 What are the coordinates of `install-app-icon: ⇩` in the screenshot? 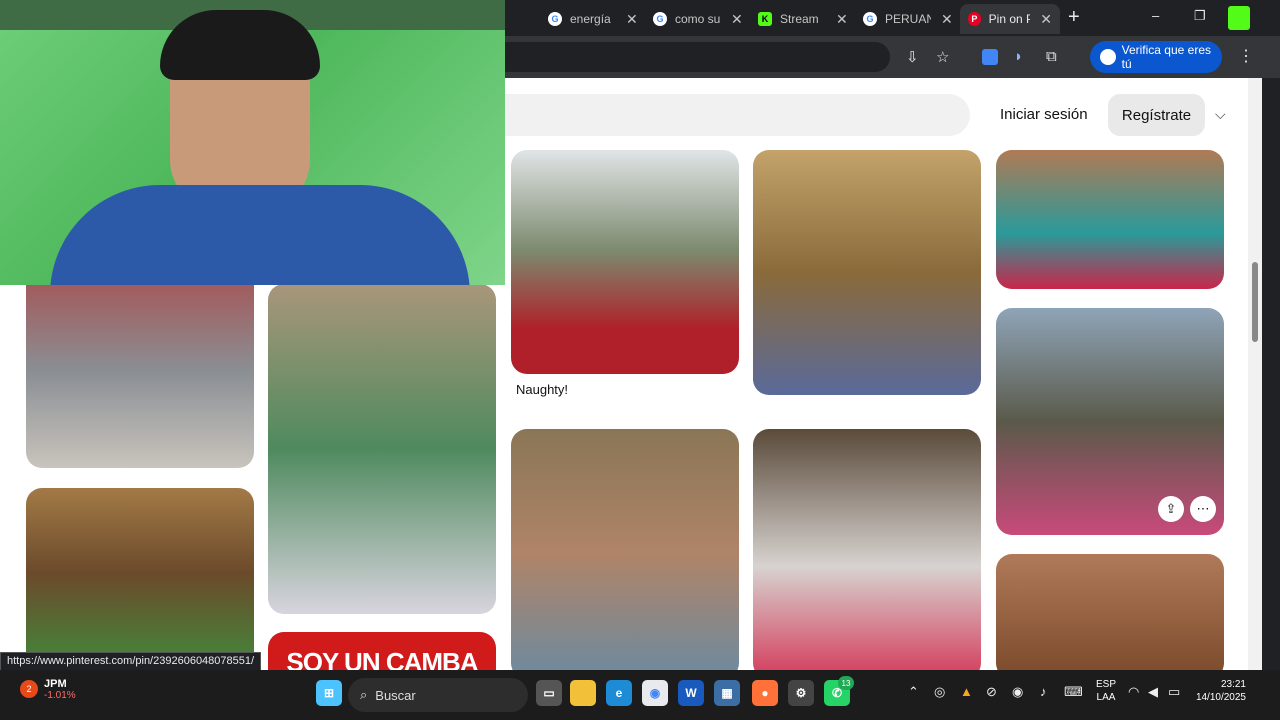 It's located at (912, 57).